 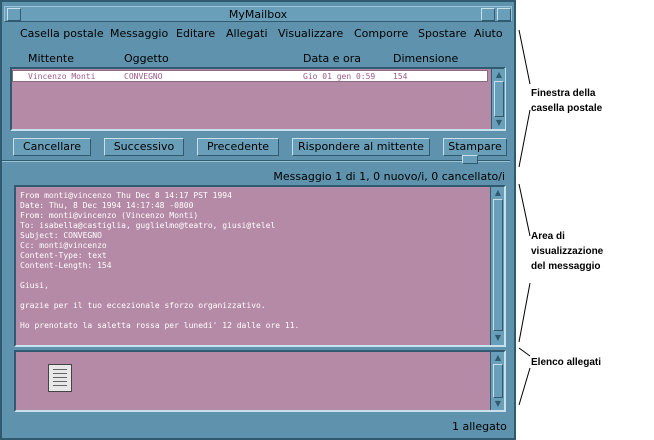 What do you see at coordinates (567, 101) in the screenshot?
I see `annotation-mailbox-window: Finestra della casella postale` at bounding box center [567, 101].